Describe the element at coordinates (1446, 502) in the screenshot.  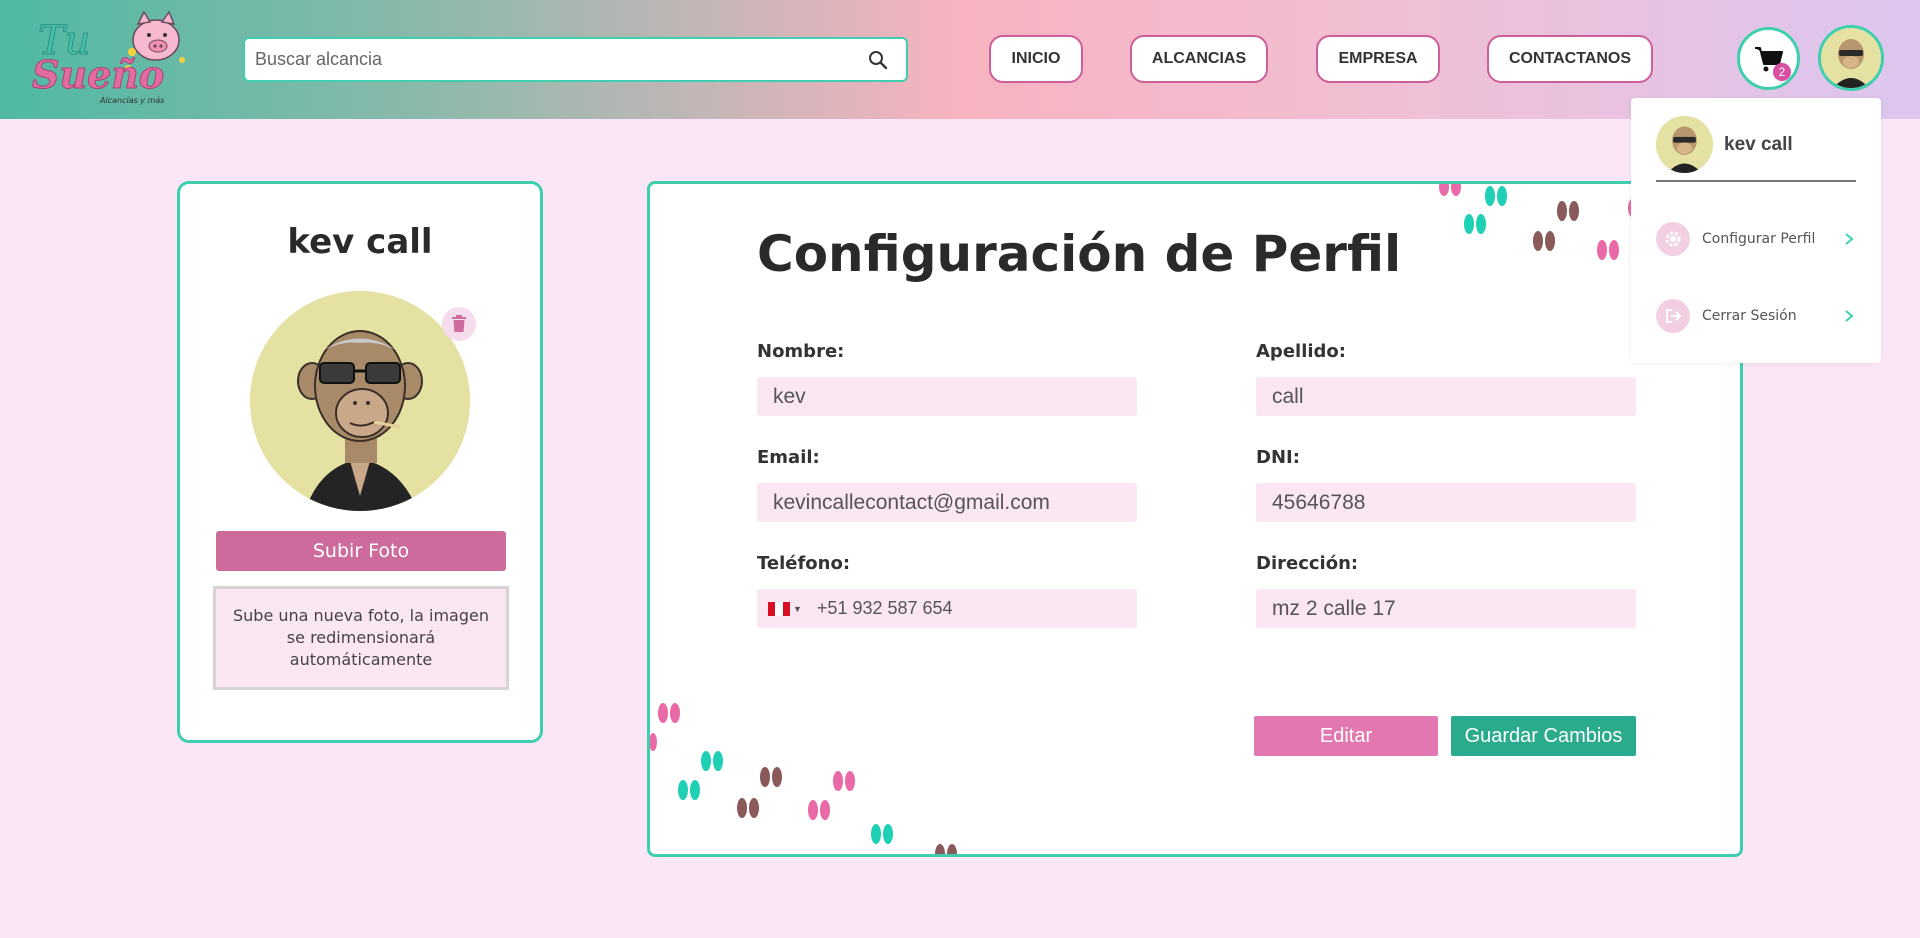
I see `dni-field` at that location.